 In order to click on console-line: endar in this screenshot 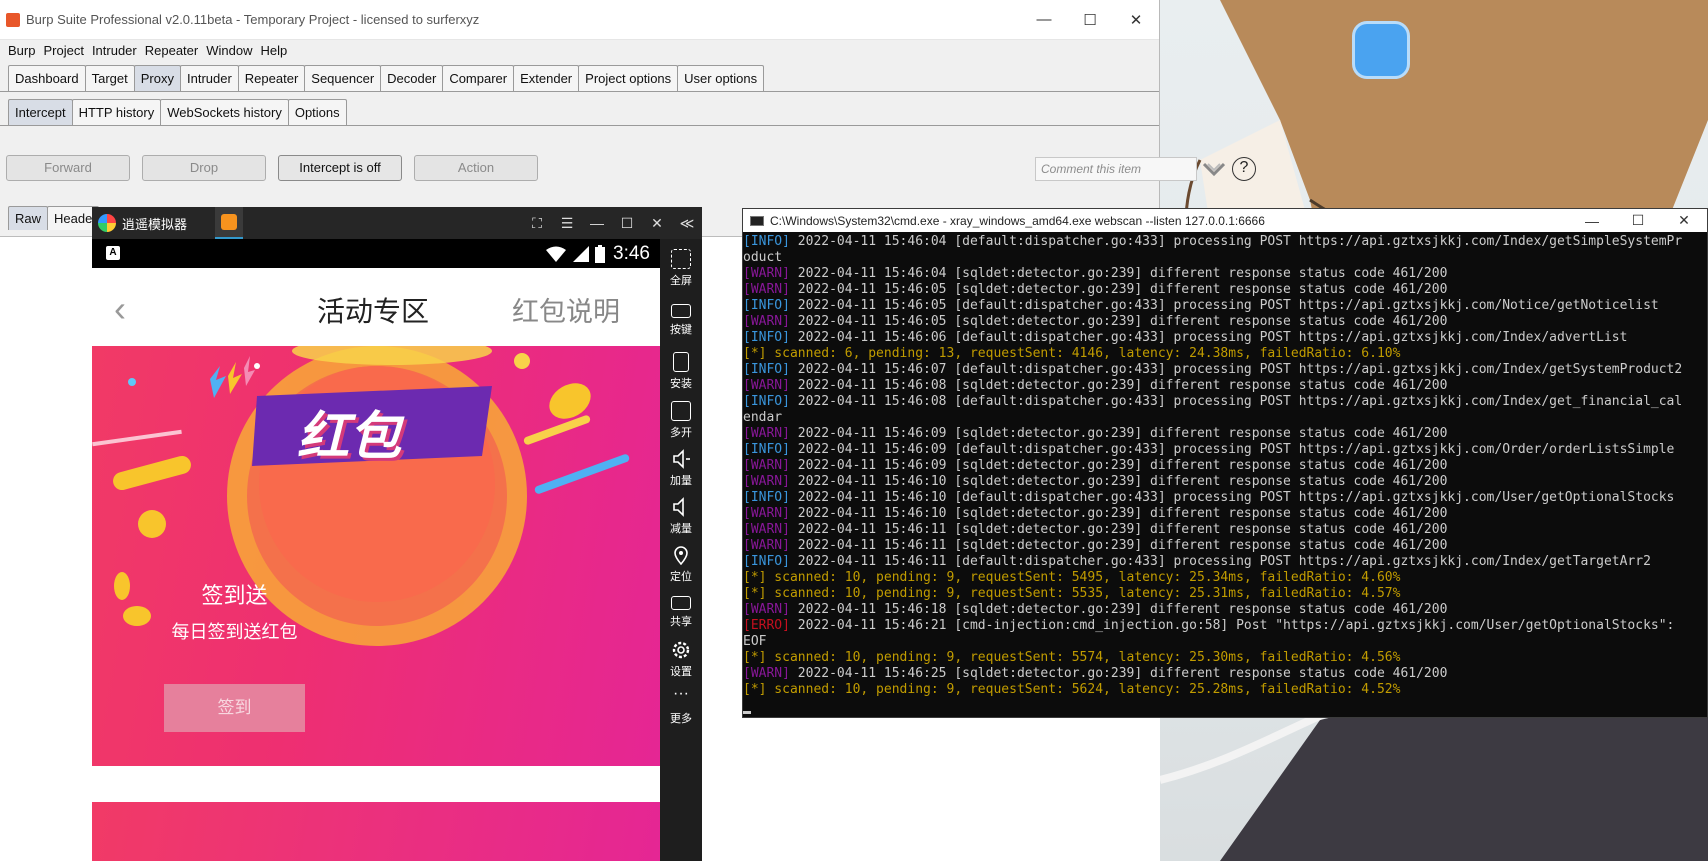, I will do `click(1225, 418)`.